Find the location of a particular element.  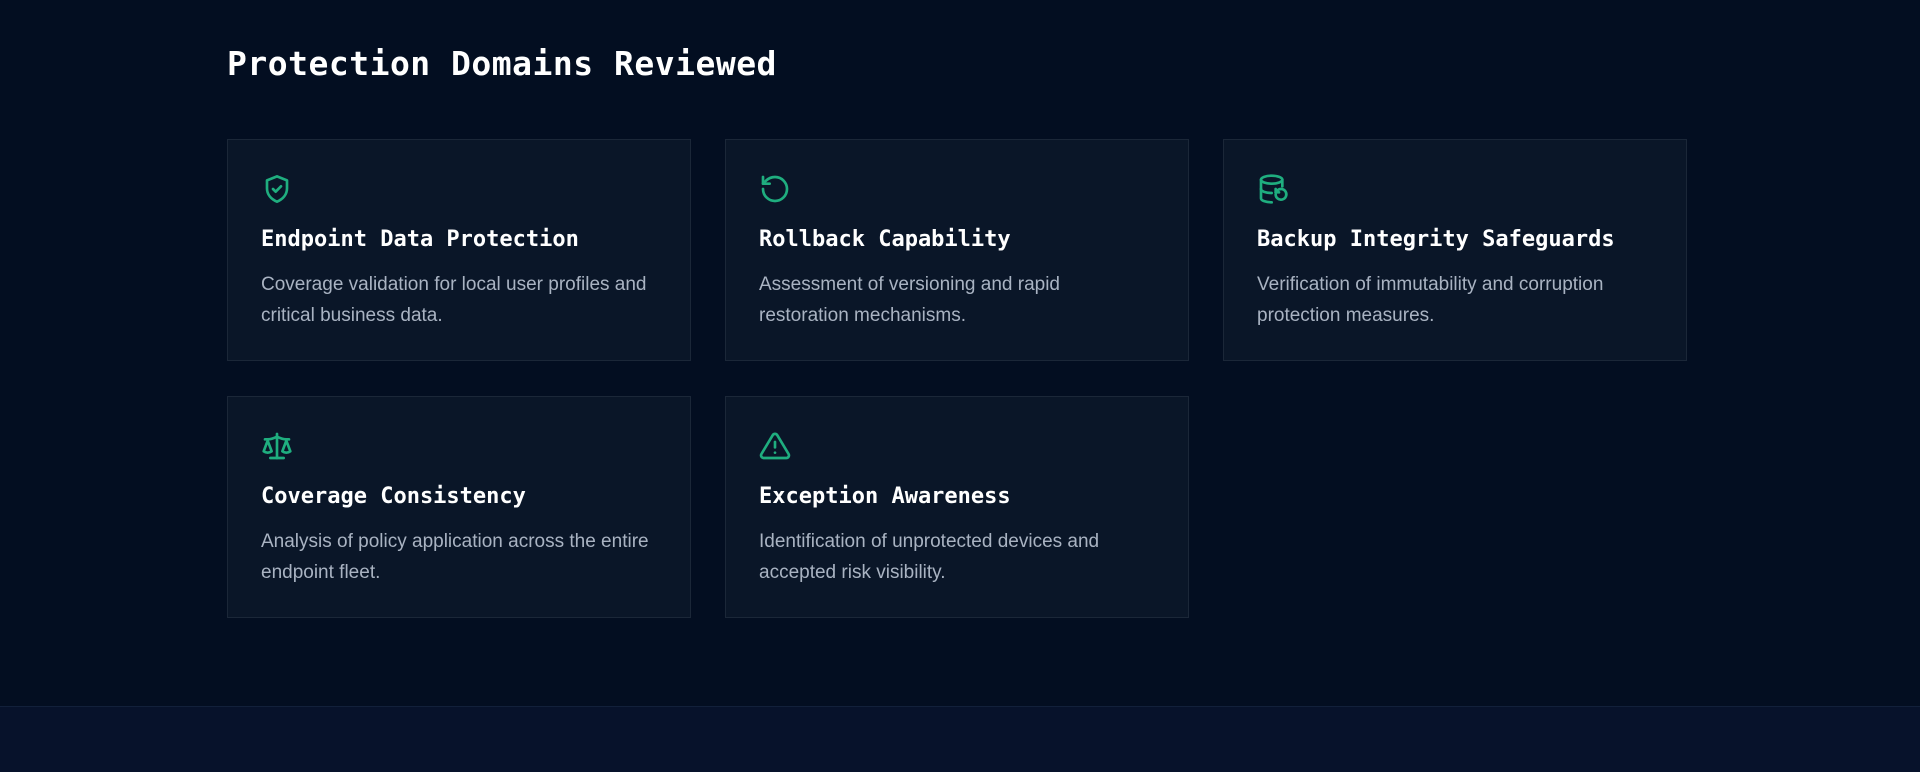

card-title: Coverage Consistency is located at coordinates (393, 496).